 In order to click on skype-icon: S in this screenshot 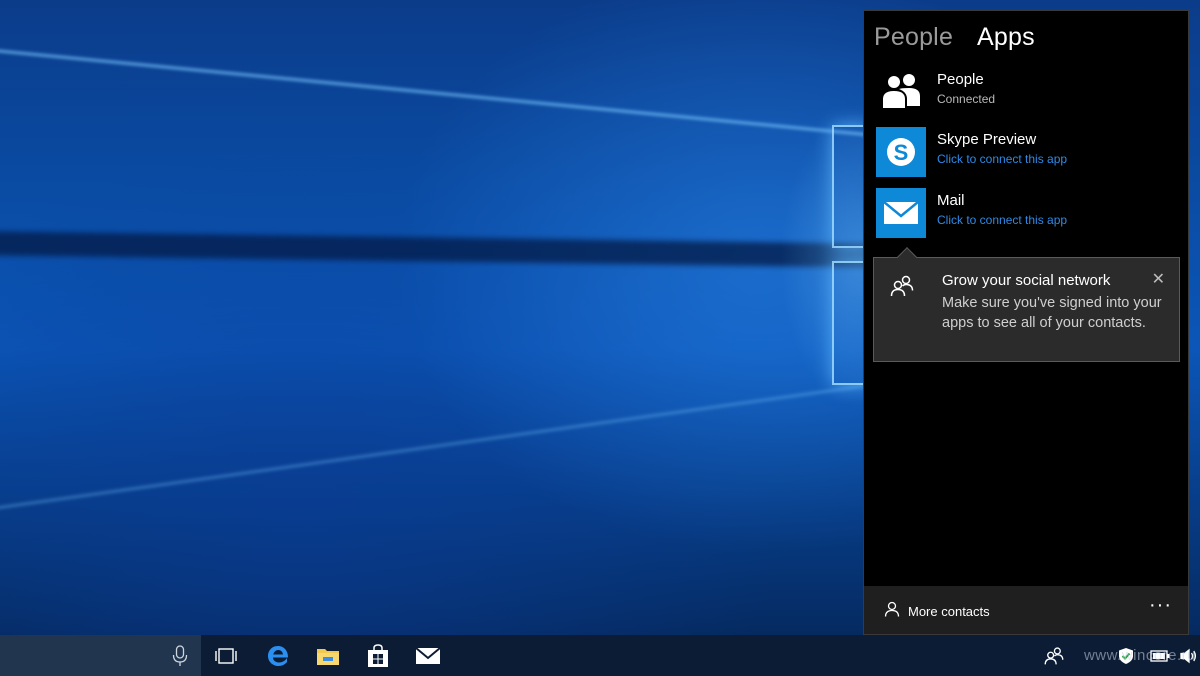, I will do `click(901, 152)`.